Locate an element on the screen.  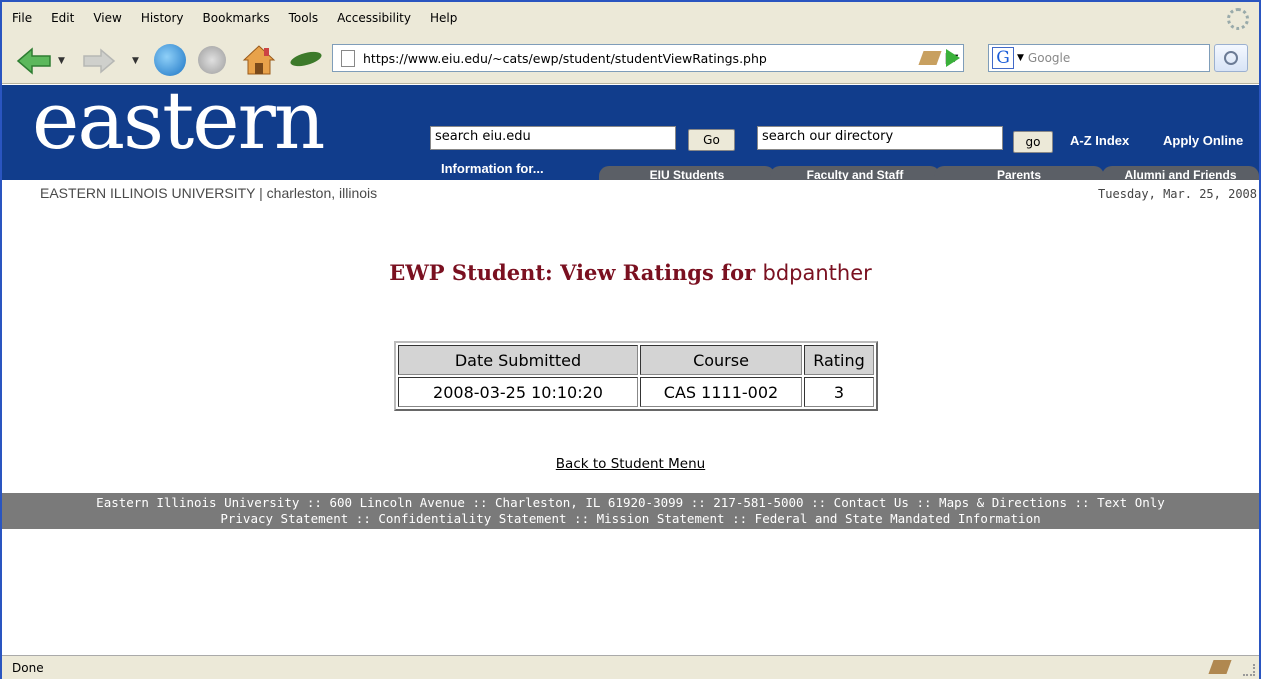
page-title: EWP Student: View Ratings for bdpanther is located at coordinates (630, 272).